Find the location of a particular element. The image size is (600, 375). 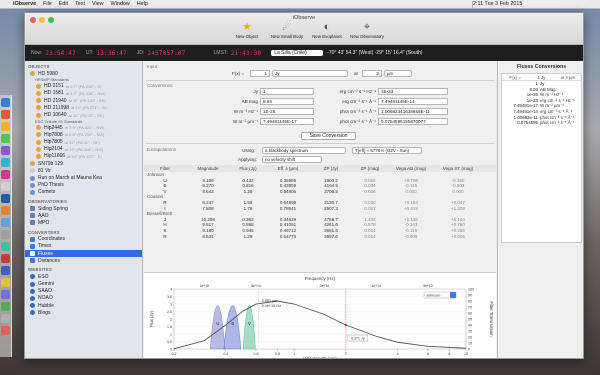

website-item: Gemini is located at coordinates (83, 284).